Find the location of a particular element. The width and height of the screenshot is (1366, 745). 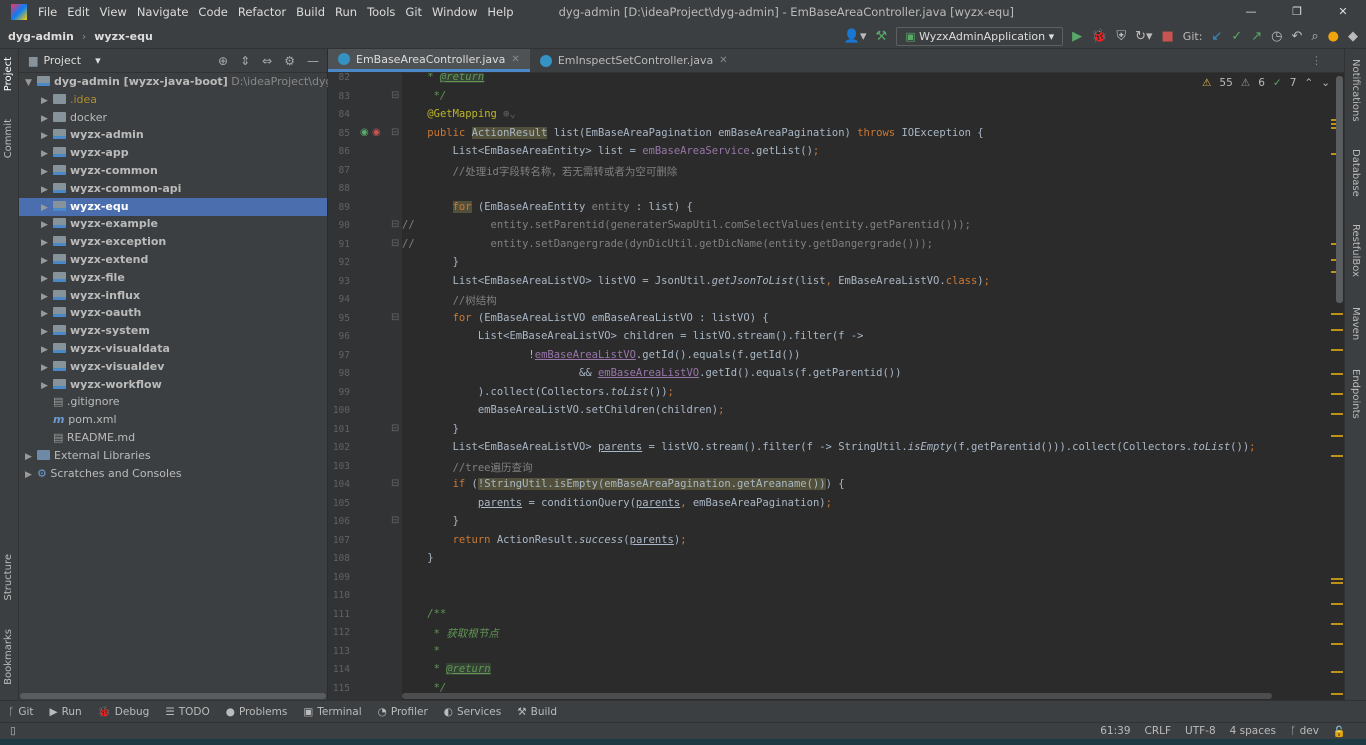

menu-tools: Tools is located at coordinates (381, 12).